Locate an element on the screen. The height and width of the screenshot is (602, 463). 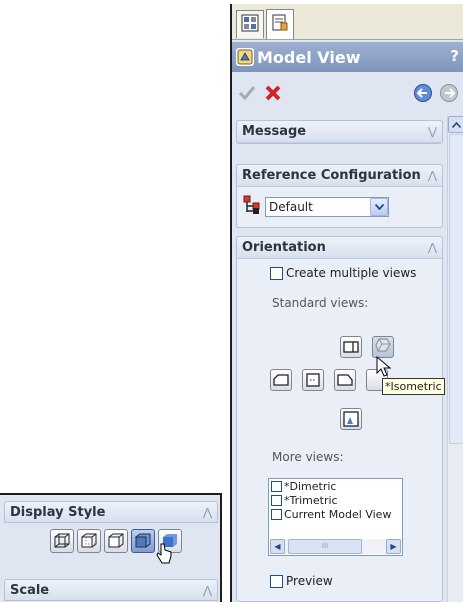
list-item: Current Model View is located at coordinates (335, 514).